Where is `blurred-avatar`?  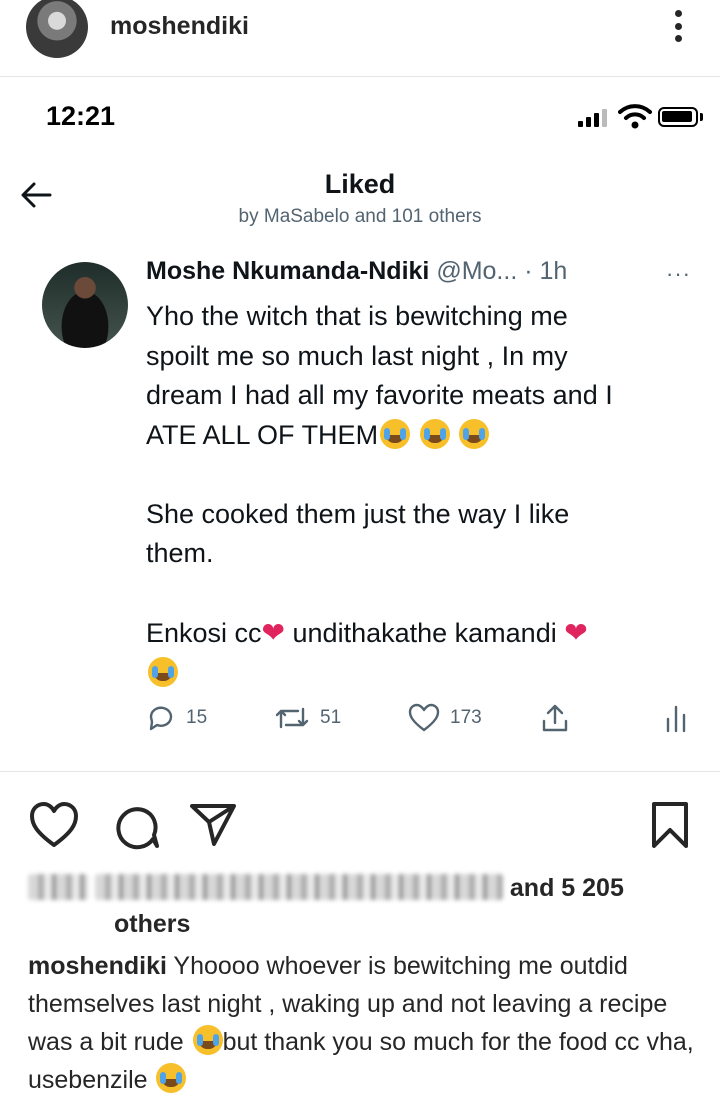
blurred-avatar is located at coordinates (58, 887).